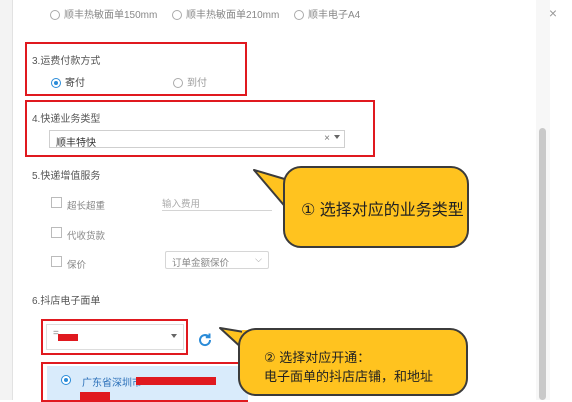 Image resolution: width=572 pixels, height=402 pixels. Describe the element at coordinates (66, 176) in the screenshot. I see `value-added-title: 5.快递增值服务` at that location.